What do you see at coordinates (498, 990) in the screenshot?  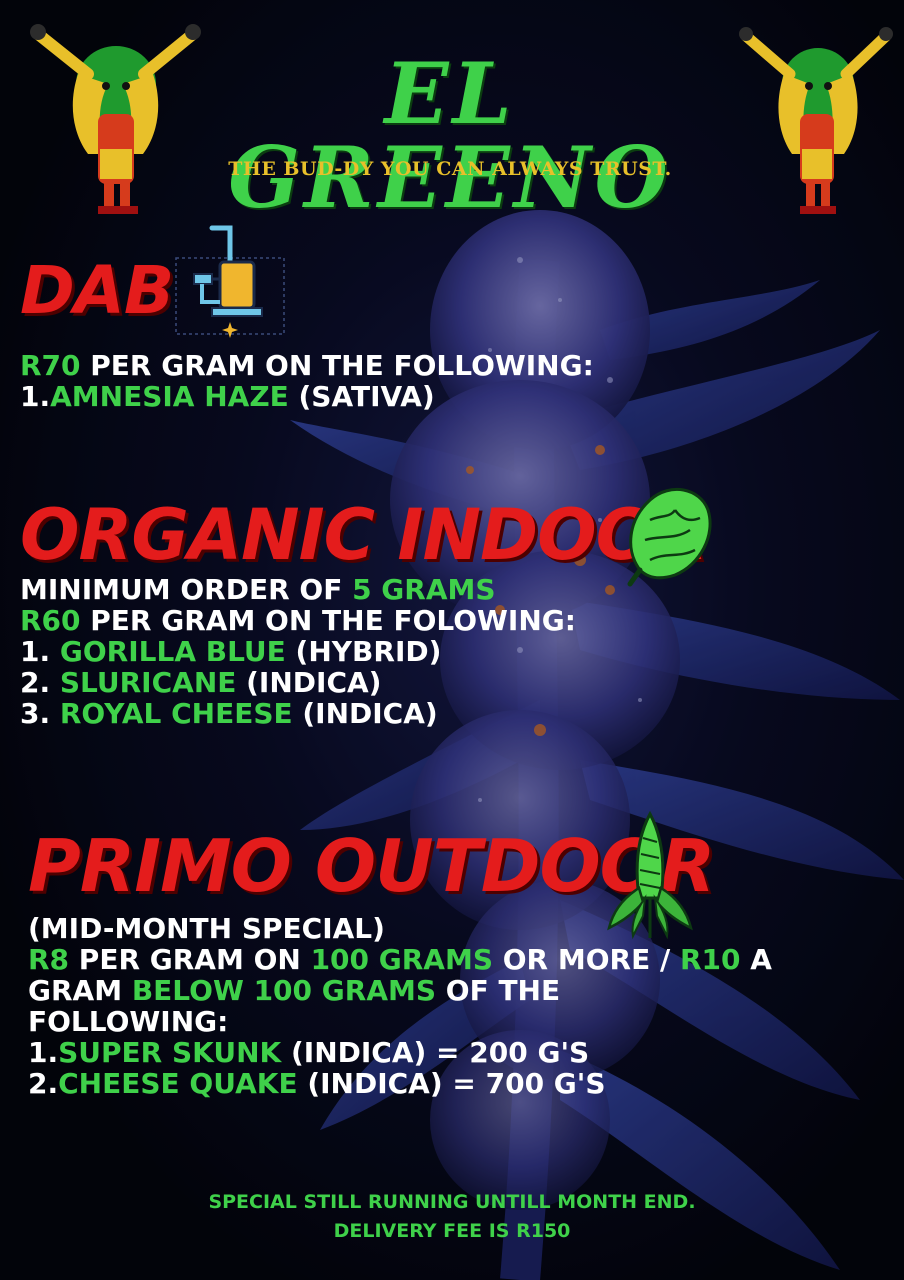 I see `menu-text: OF THE` at bounding box center [498, 990].